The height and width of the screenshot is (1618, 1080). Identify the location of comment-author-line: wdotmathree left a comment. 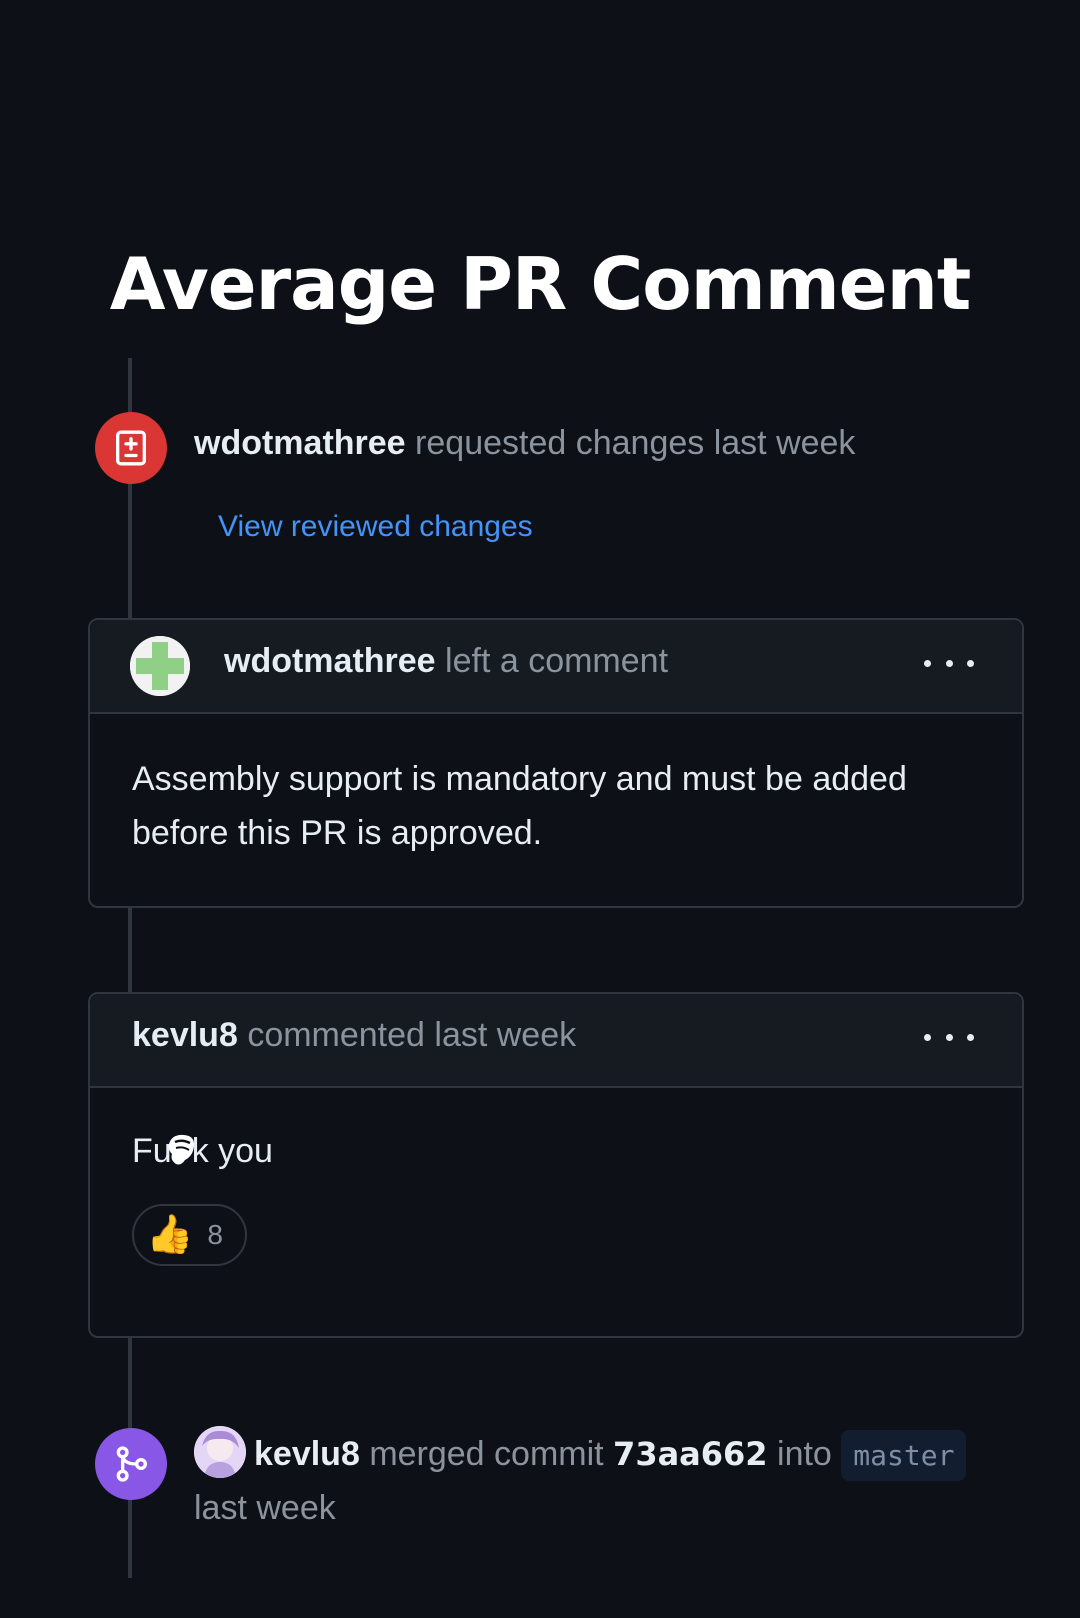
(446, 661).